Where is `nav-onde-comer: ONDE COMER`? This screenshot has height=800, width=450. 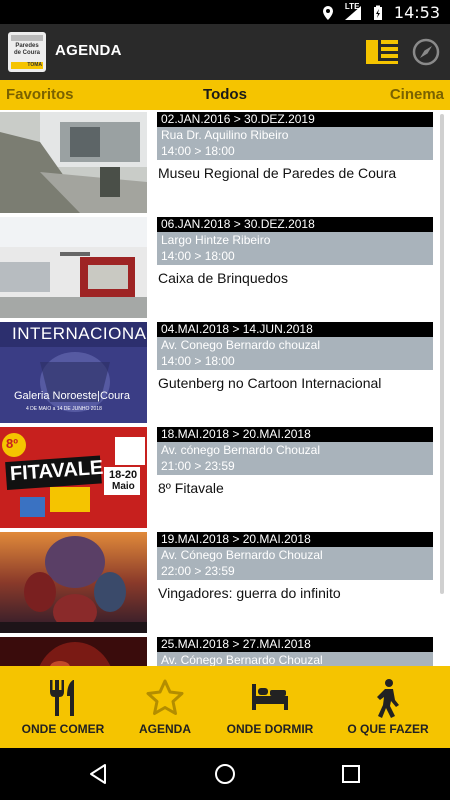
nav-onde-comer: ONDE COMER is located at coordinates (63, 707).